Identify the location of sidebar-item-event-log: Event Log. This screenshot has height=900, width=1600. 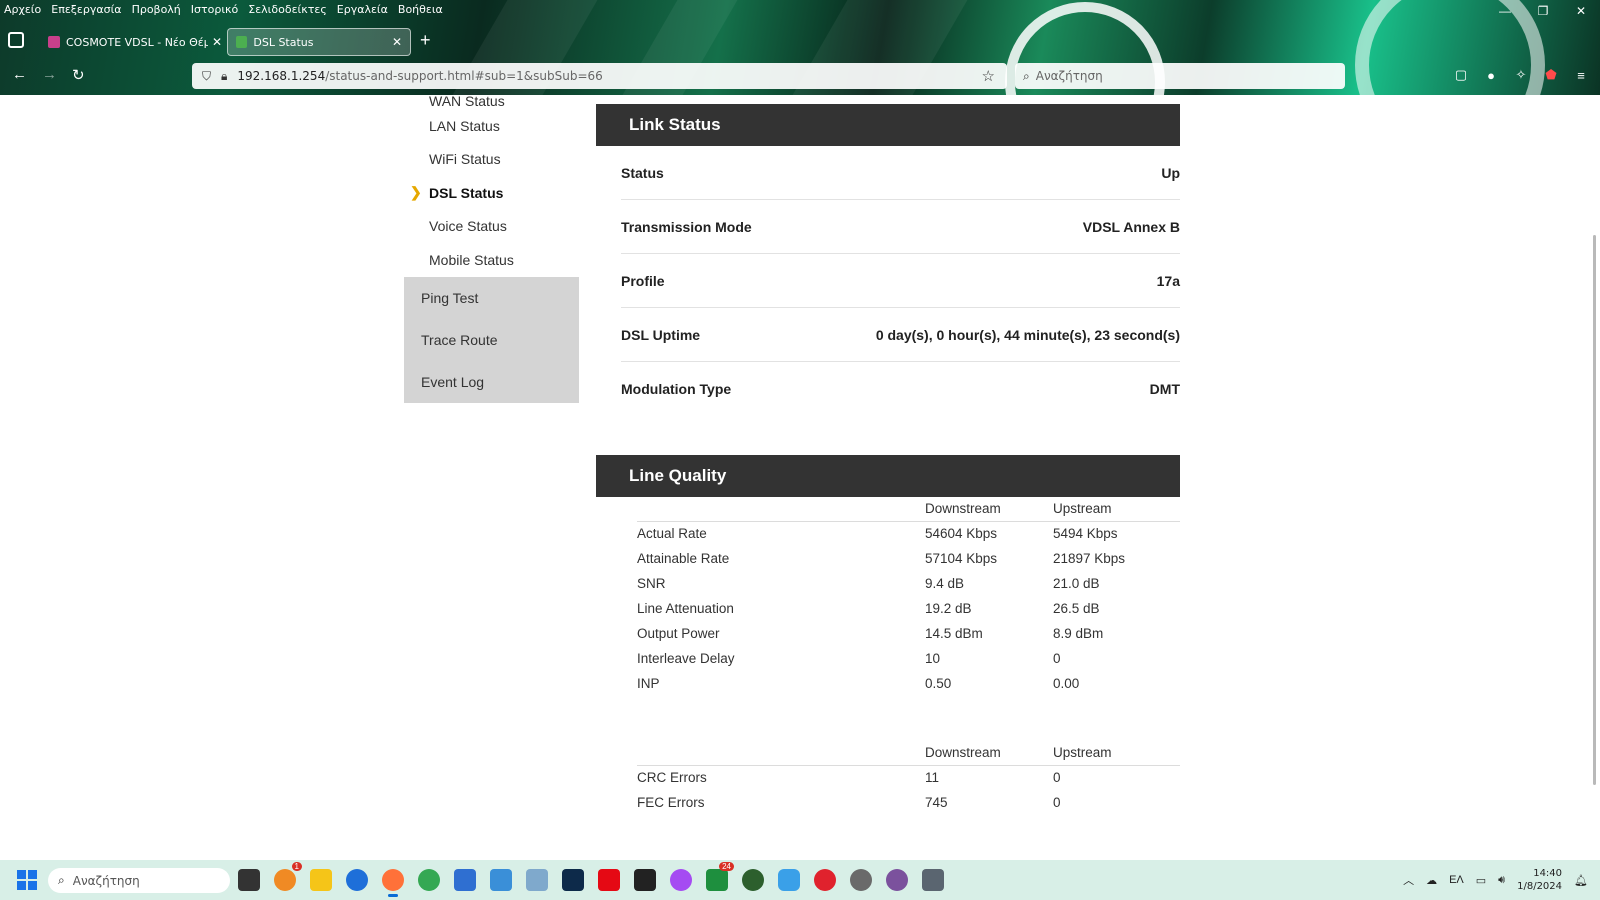
(491, 382).